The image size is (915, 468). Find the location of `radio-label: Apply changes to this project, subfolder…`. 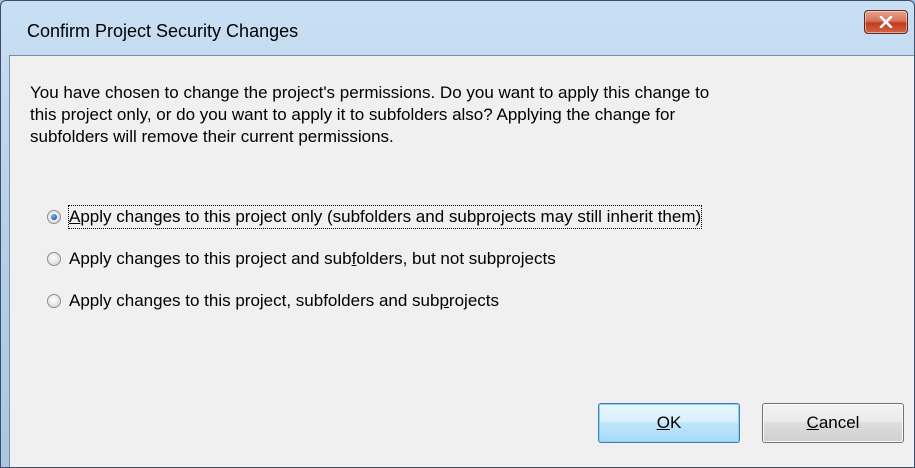

radio-label: Apply changes to this project, subfolder… is located at coordinates (284, 301).